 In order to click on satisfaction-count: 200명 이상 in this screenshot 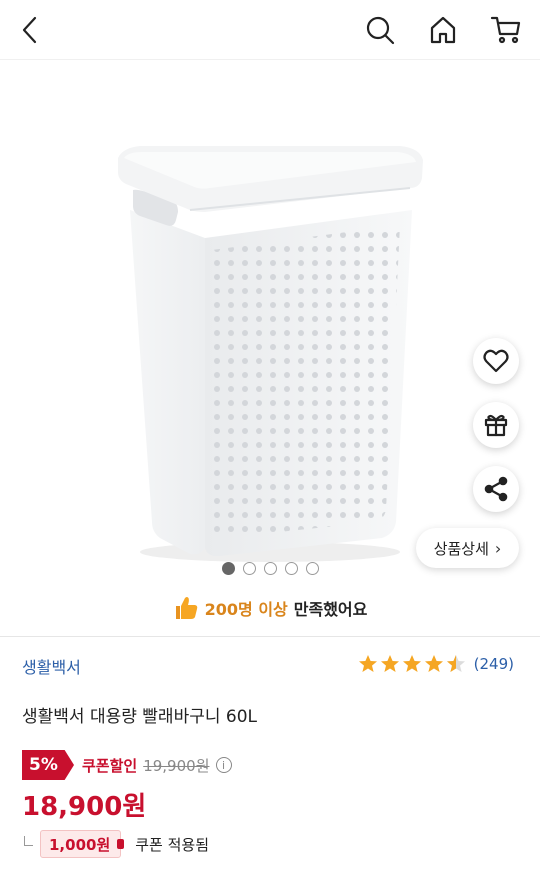, I will do `click(246, 609)`.